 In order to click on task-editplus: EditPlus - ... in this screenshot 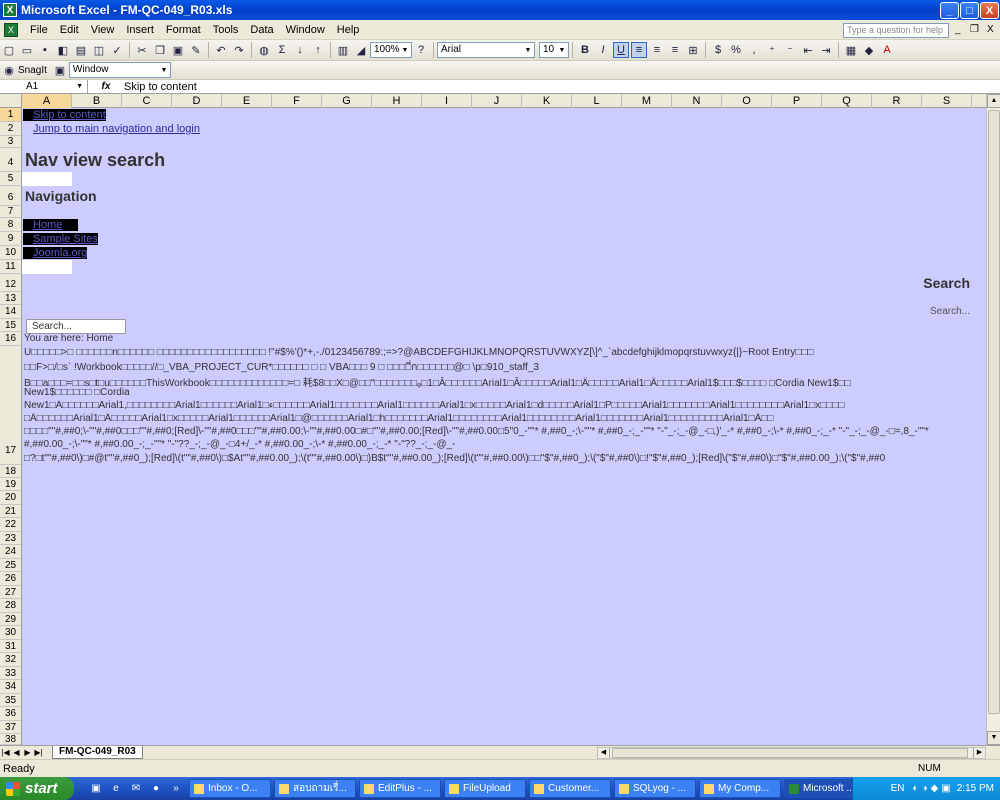, I will do `click(400, 788)`.